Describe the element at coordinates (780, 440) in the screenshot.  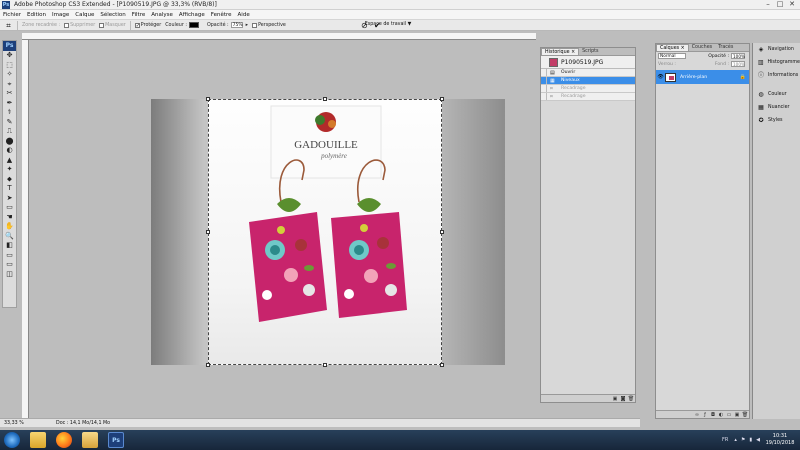
I see `clock: 10:31 19/10/2018` at that location.